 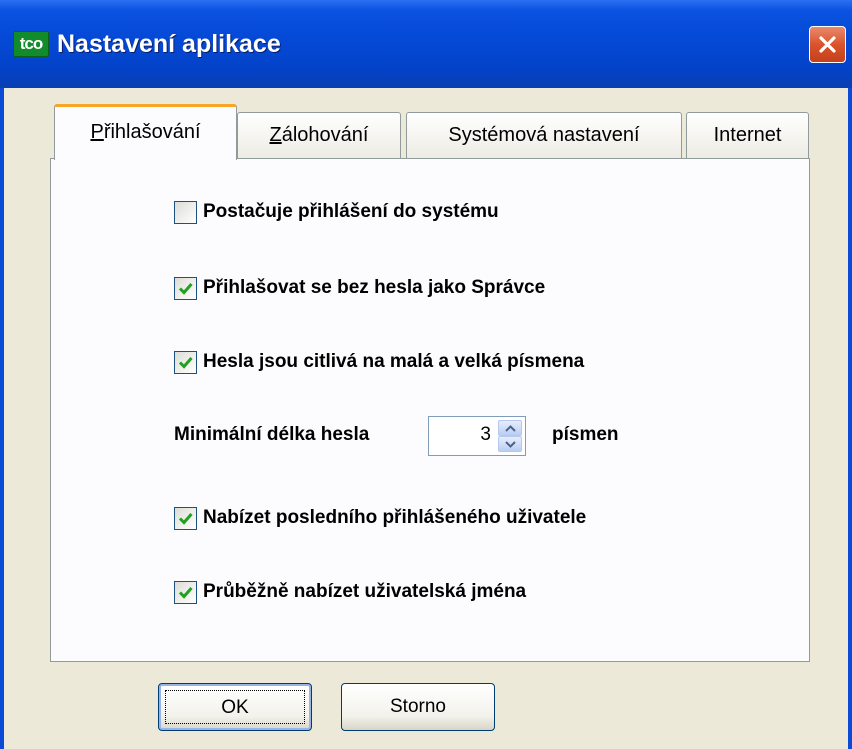 I want to click on tab-zalohovani: Zálohování, so click(x=319, y=135).